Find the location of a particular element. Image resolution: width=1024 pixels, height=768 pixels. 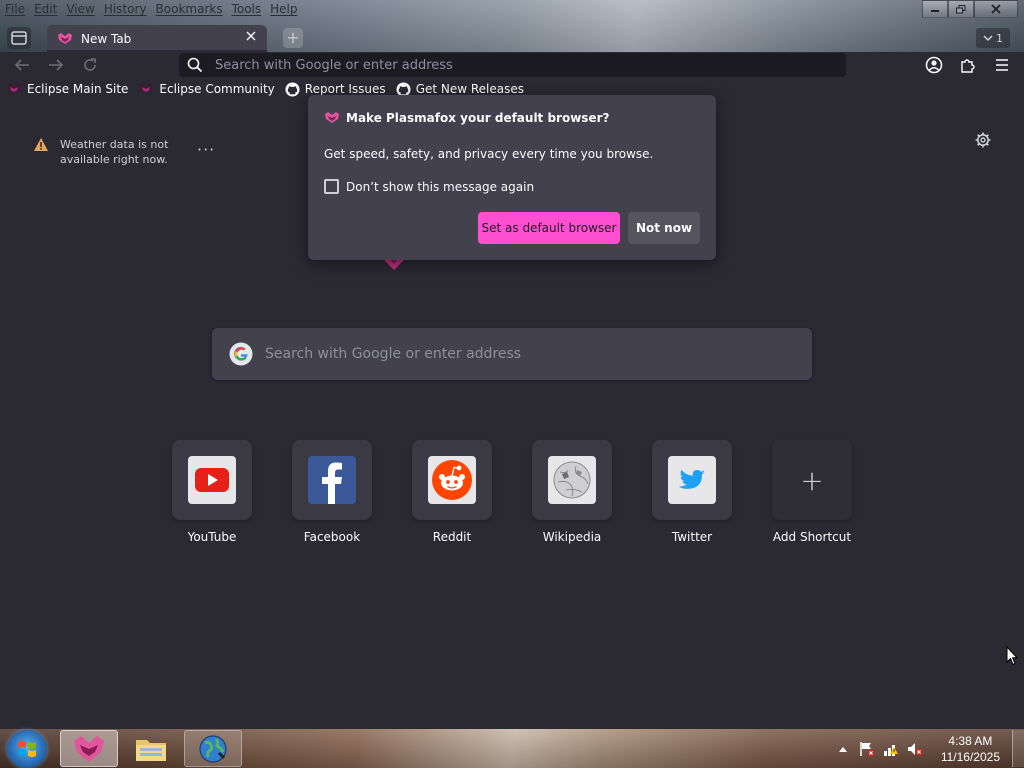

tab-new-tab: New Tab is located at coordinates (157, 38).